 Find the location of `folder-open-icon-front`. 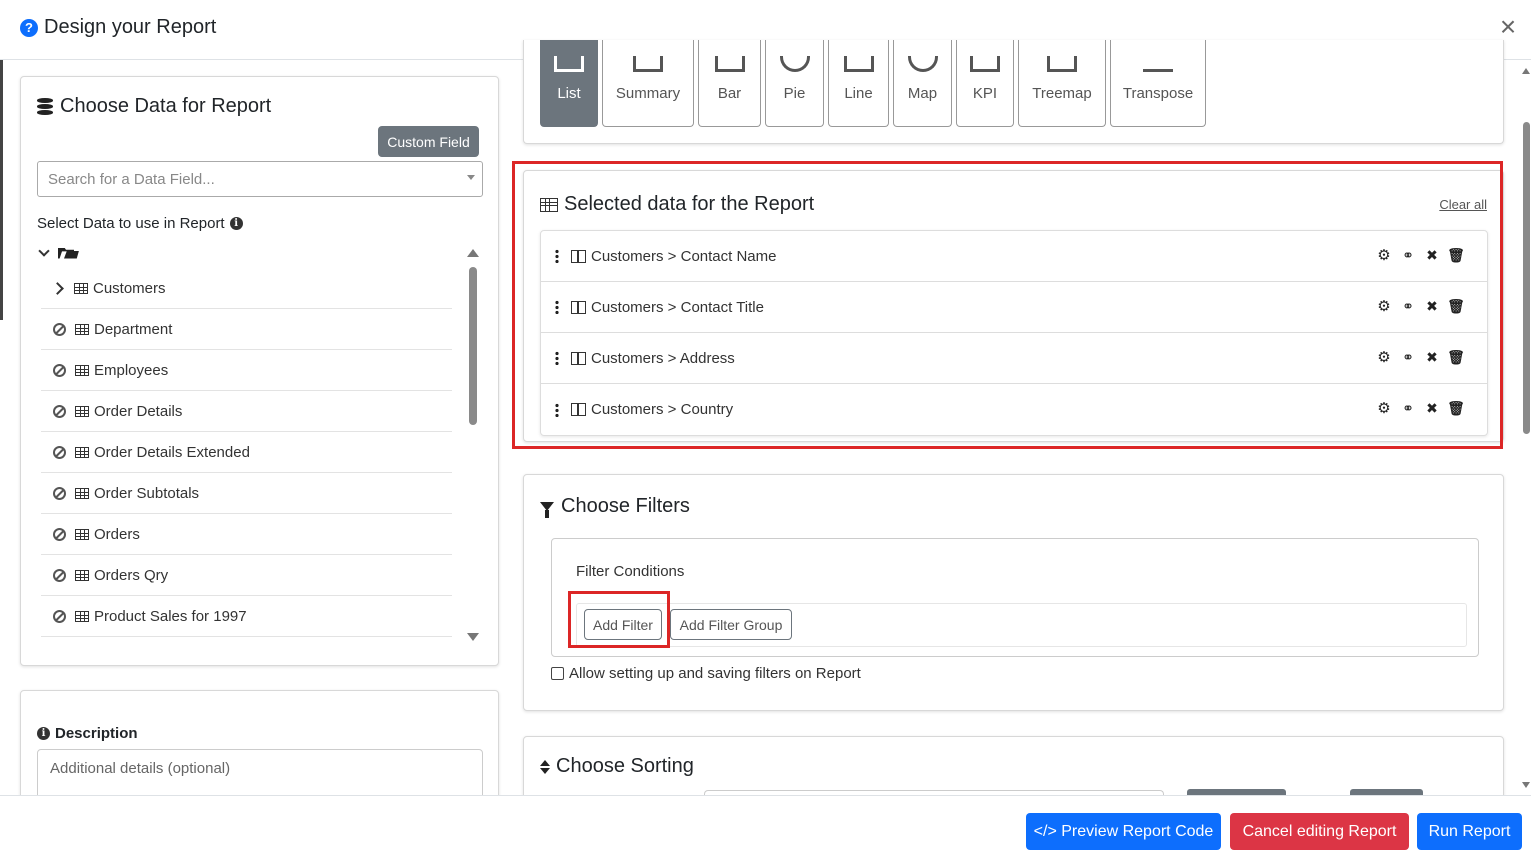

folder-open-icon-front is located at coordinates (71, 254).